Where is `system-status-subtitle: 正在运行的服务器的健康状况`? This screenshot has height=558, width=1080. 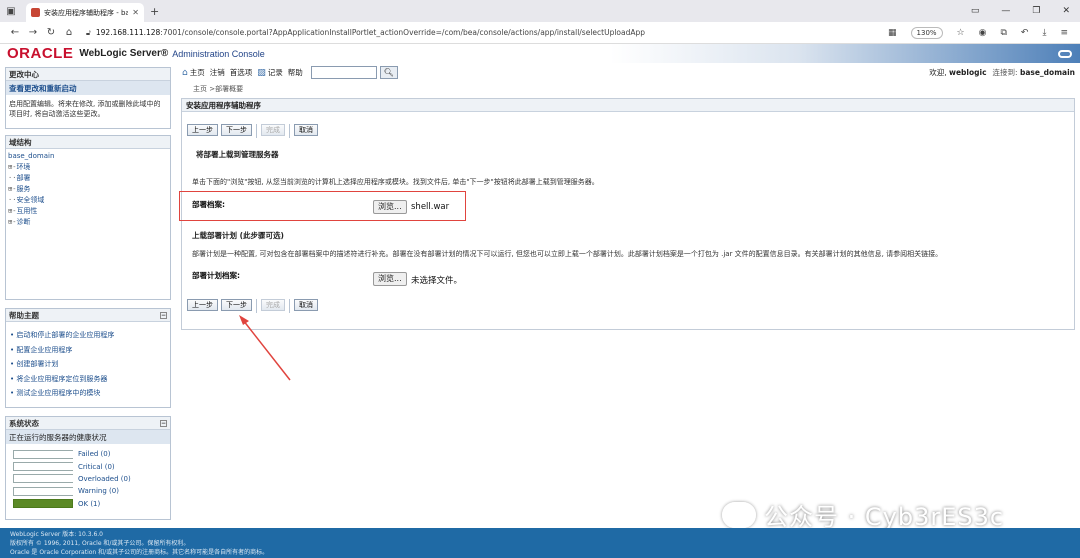
system-status-subtitle: 正在运行的服务器的健康状况 is located at coordinates (88, 437).